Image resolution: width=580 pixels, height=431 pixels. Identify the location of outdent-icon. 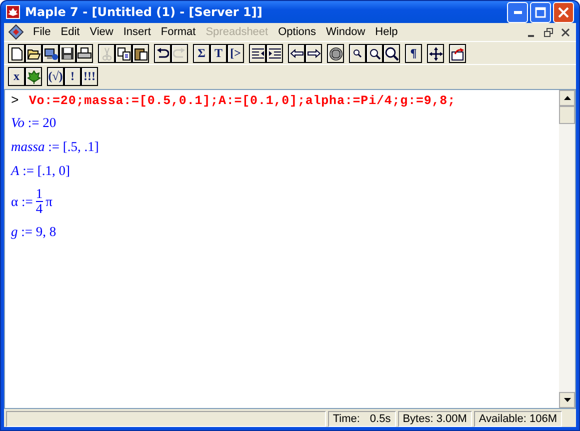
(257, 54).